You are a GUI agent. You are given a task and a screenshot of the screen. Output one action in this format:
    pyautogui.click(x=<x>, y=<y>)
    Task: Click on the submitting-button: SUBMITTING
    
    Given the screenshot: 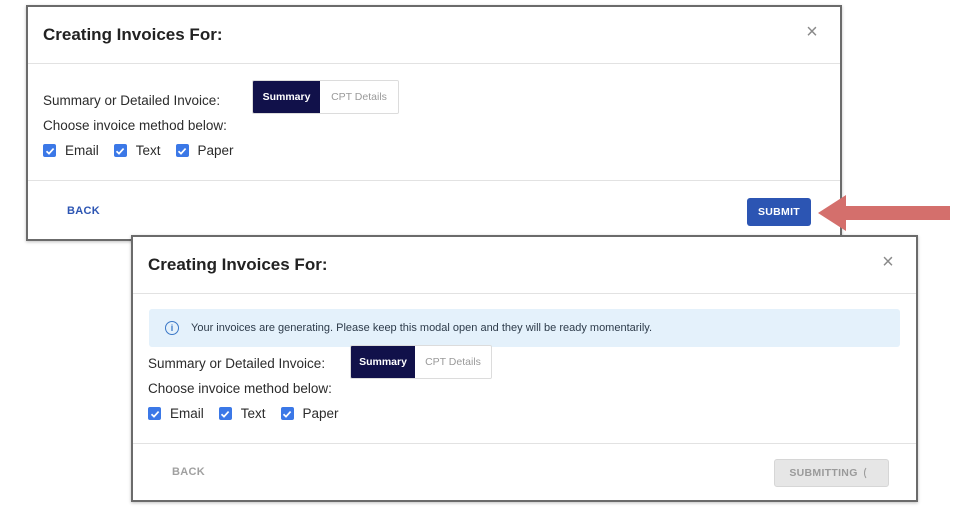 What is the action you would take?
    pyautogui.click(x=831, y=473)
    